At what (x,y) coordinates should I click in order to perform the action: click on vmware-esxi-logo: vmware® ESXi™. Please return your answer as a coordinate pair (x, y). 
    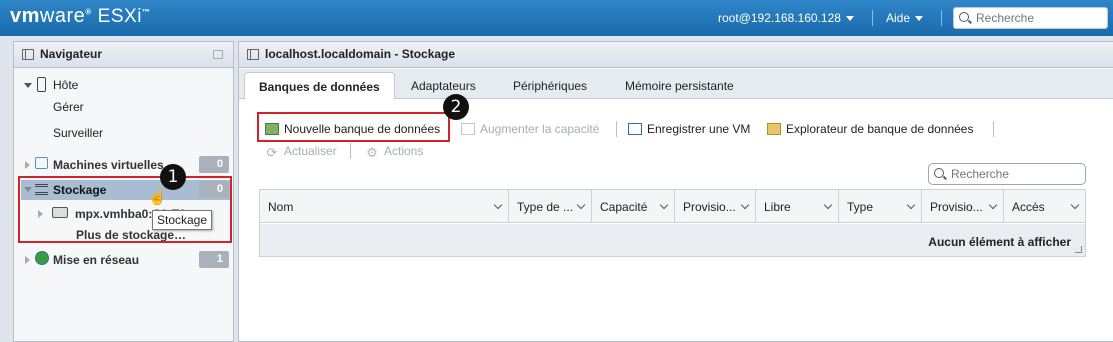
    Looking at the image, I should click on (80, 16).